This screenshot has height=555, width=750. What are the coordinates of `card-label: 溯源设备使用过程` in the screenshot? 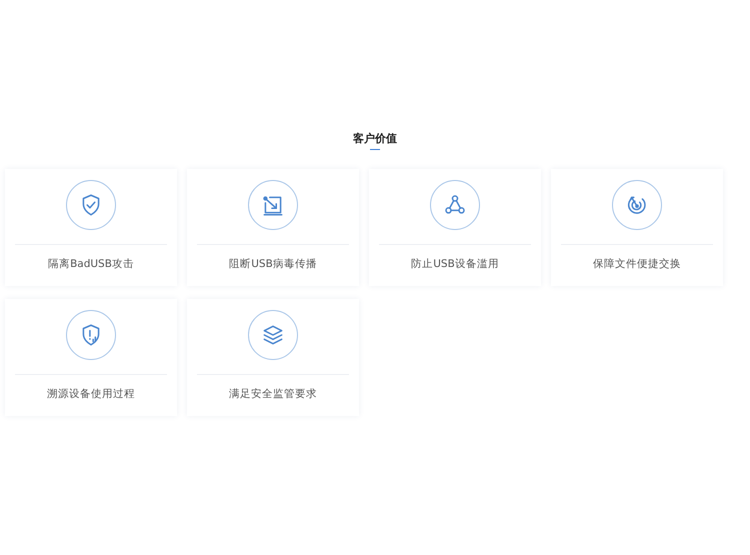 It's located at (91, 394).